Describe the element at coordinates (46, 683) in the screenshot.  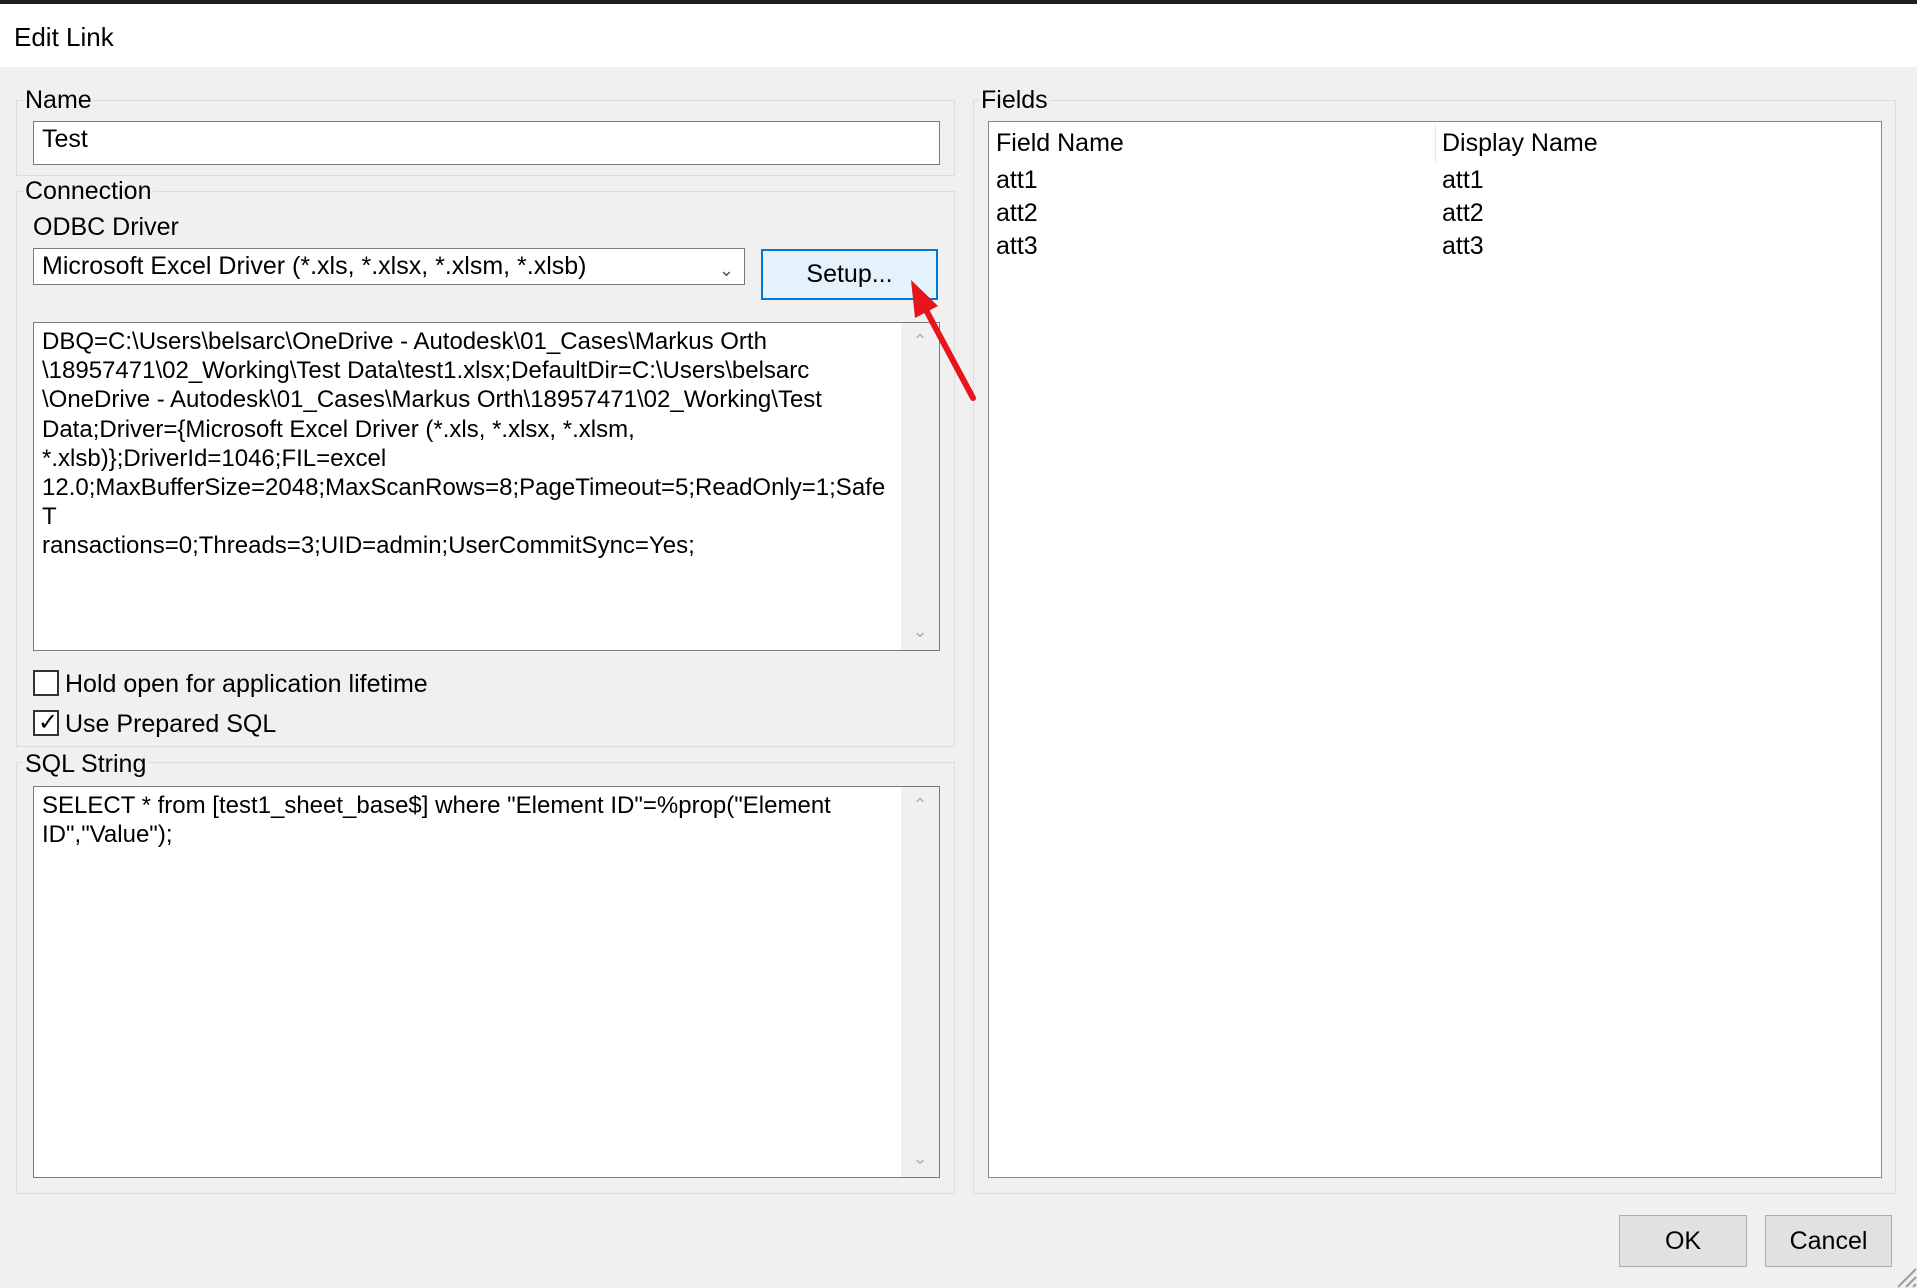
I see `hold-open-checkbox` at that location.